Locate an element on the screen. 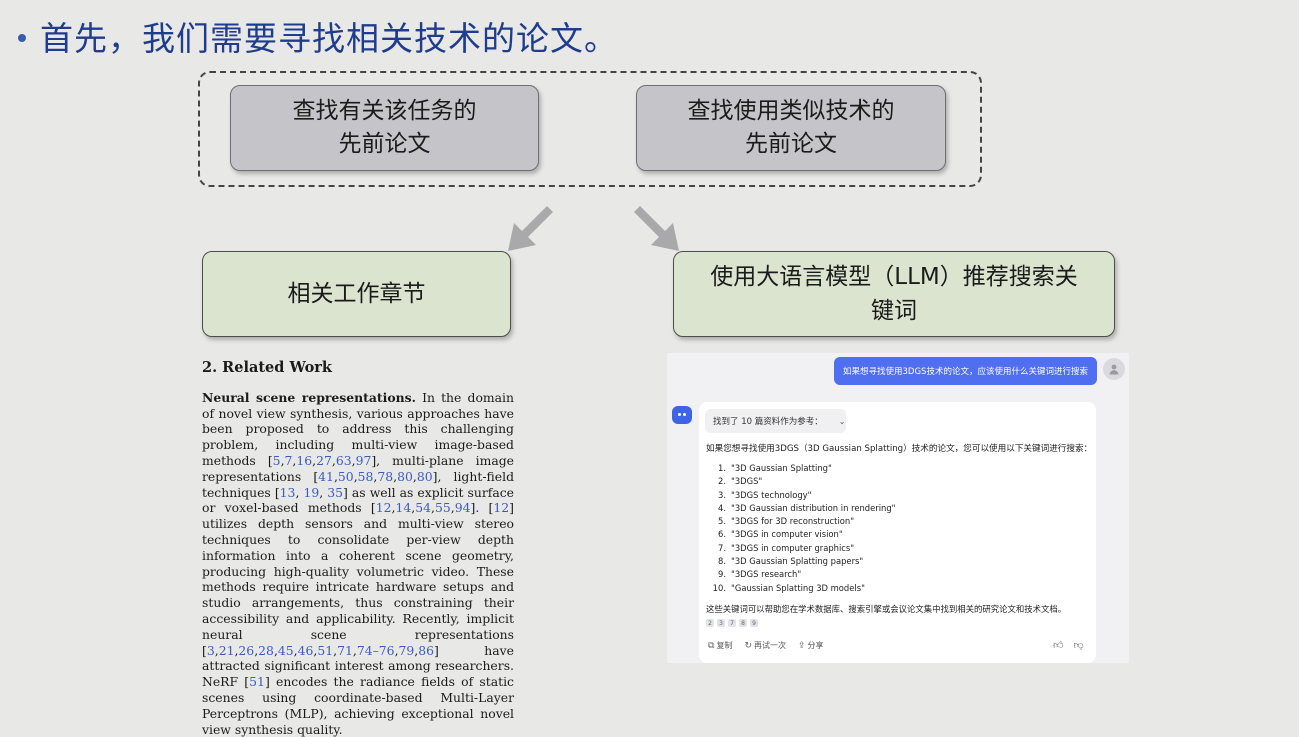 The height and width of the screenshot is (737, 1299). slide-heading: 首先，我们需要寻找相关技术的论文。 is located at coordinates (318, 36).